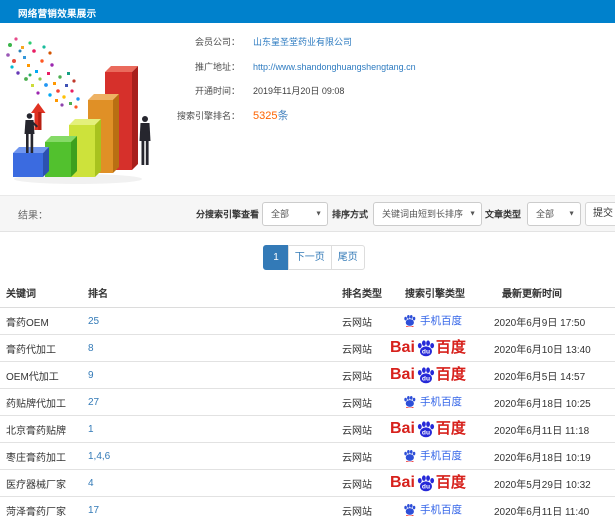 This screenshot has height=520, width=615. I want to click on sort-label: 排序方式, so click(350, 214).